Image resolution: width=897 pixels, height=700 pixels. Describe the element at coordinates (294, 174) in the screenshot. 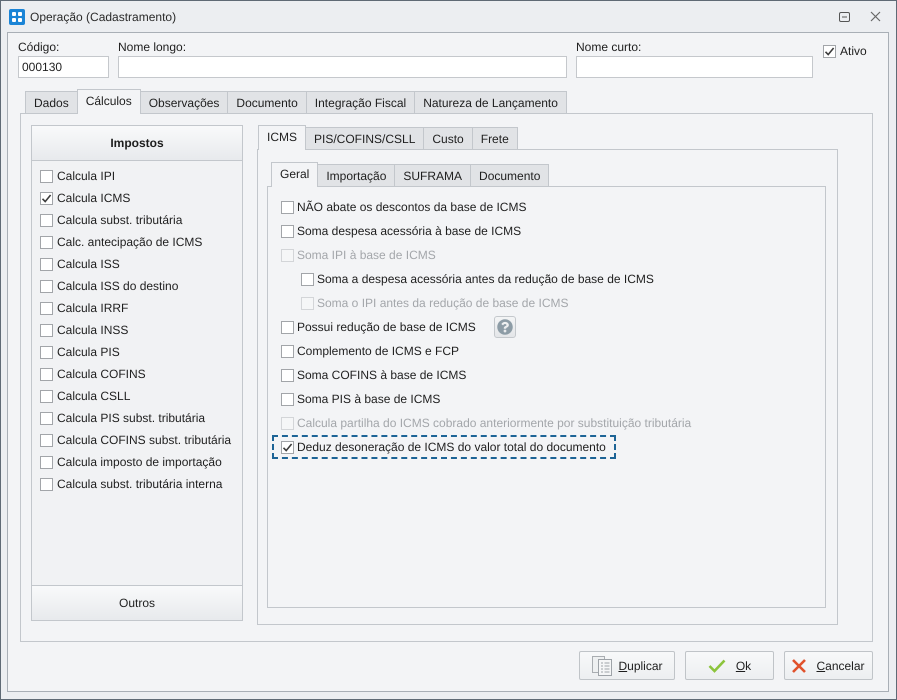

I see `tab: Geral` at that location.